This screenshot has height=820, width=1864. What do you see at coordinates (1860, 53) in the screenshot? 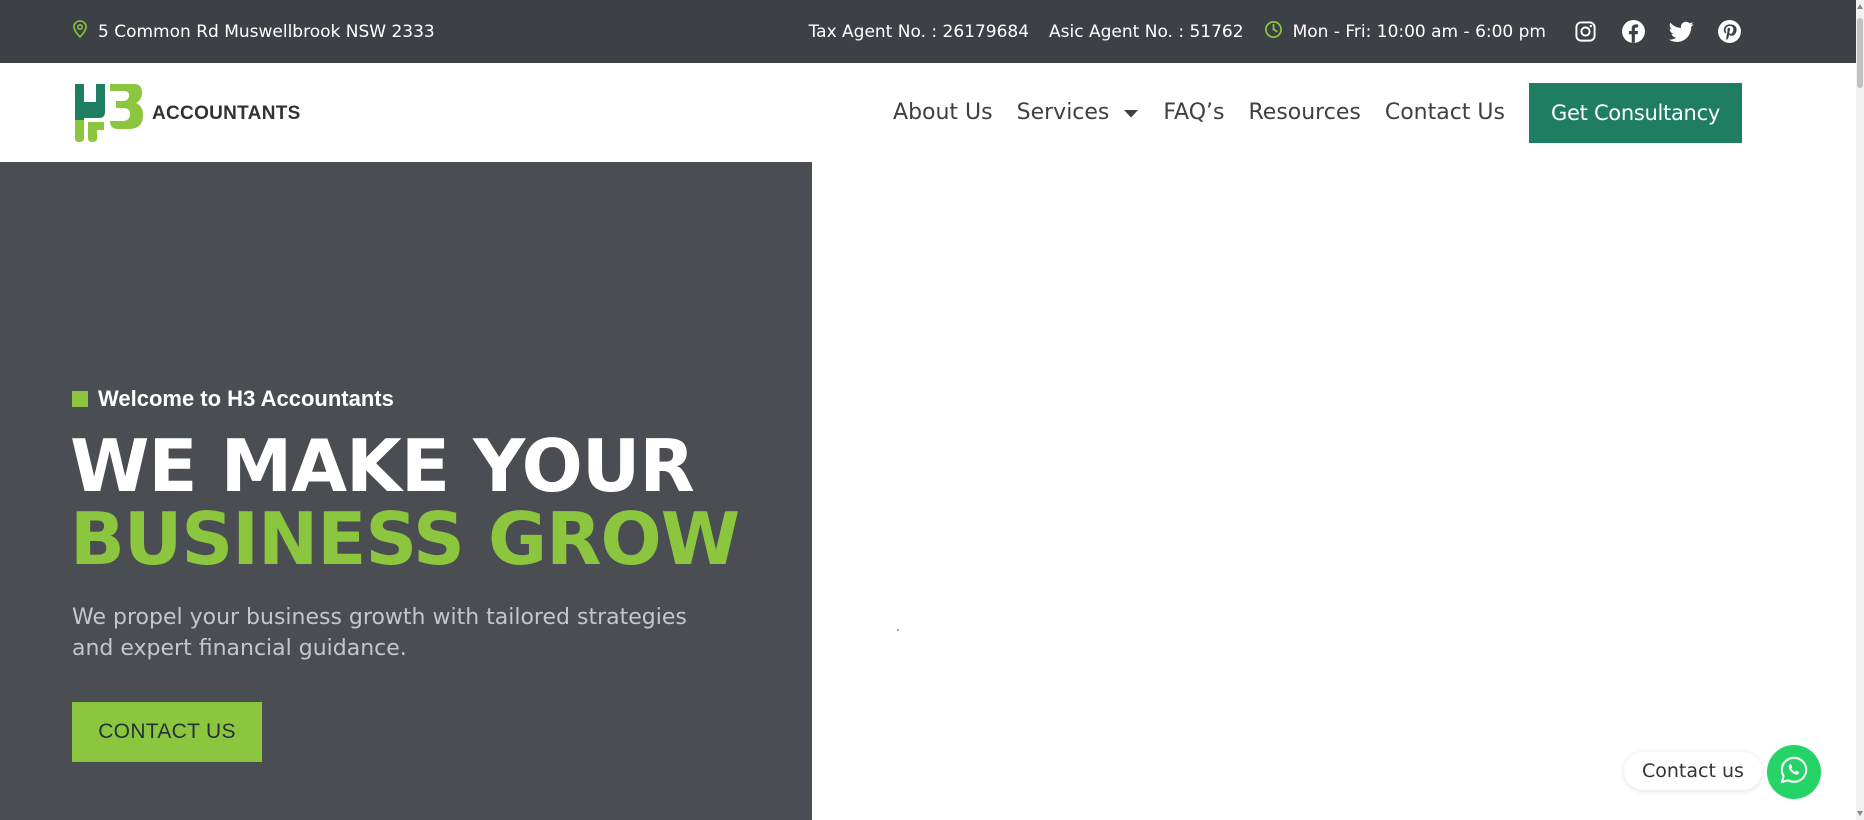
I see `scrollbar-thumb` at bounding box center [1860, 53].